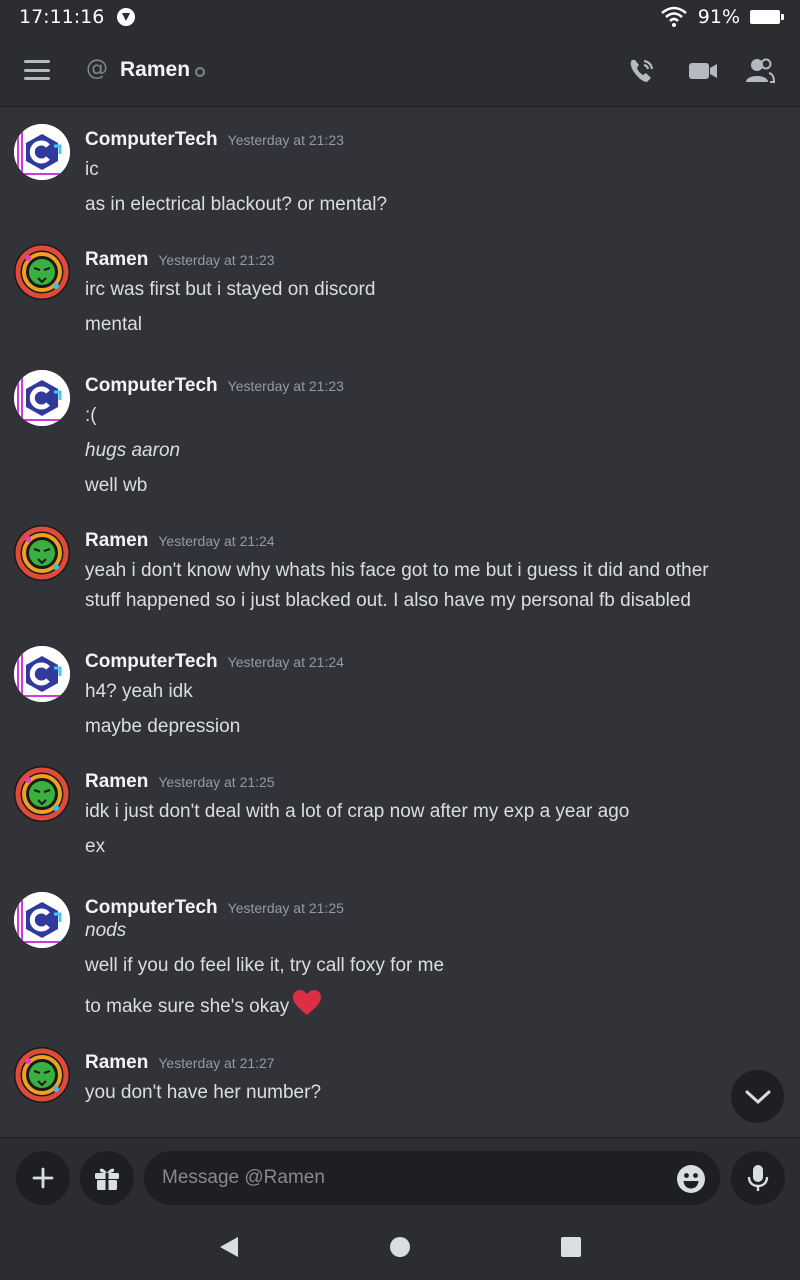 The height and width of the screenshot is (1280, 800). I want to click on emoji-icon, so click(691, 1179).